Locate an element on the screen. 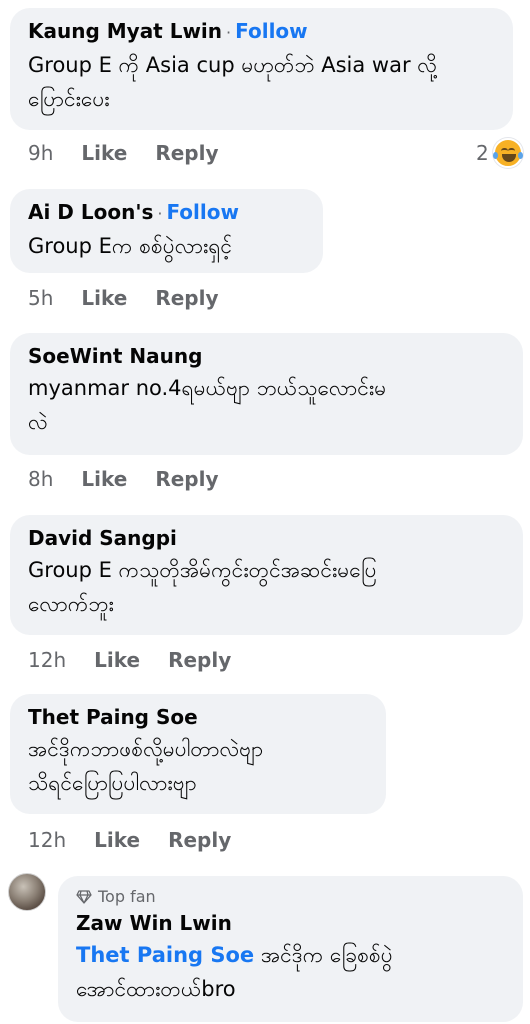 This screenshot has height=1024, width=530. comment-text-line: Group Eက စစ်ပွဲလားရှင့် is located at coordinates (130, 246).